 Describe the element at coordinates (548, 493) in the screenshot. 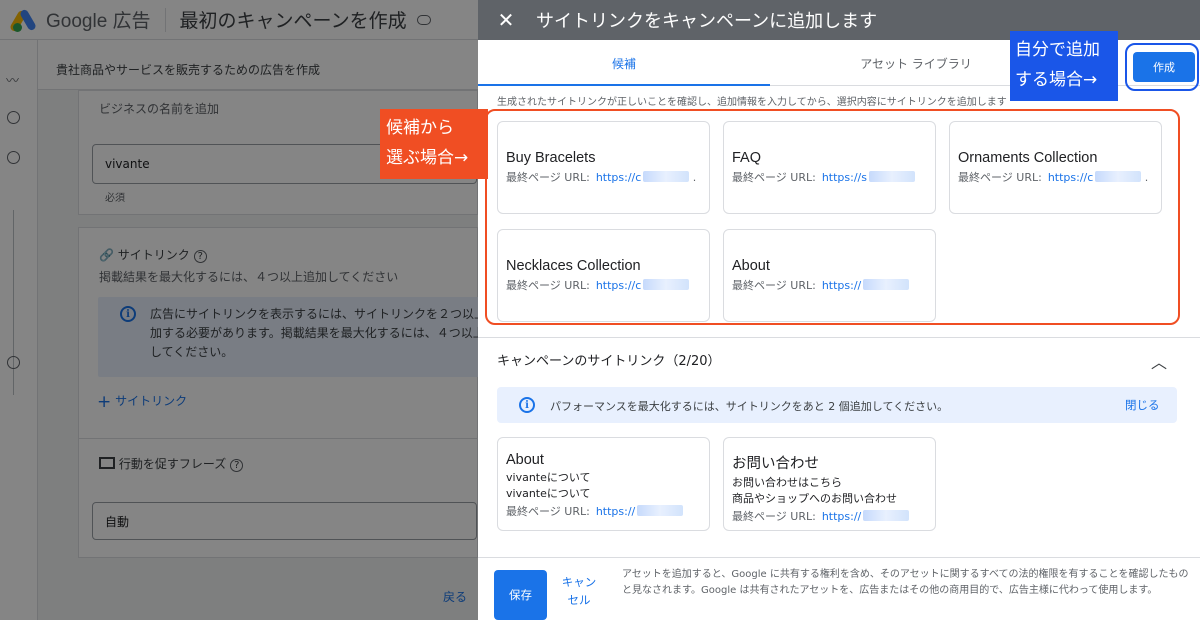

I see `sitelink-desc-2: vivanteについて` at that location.